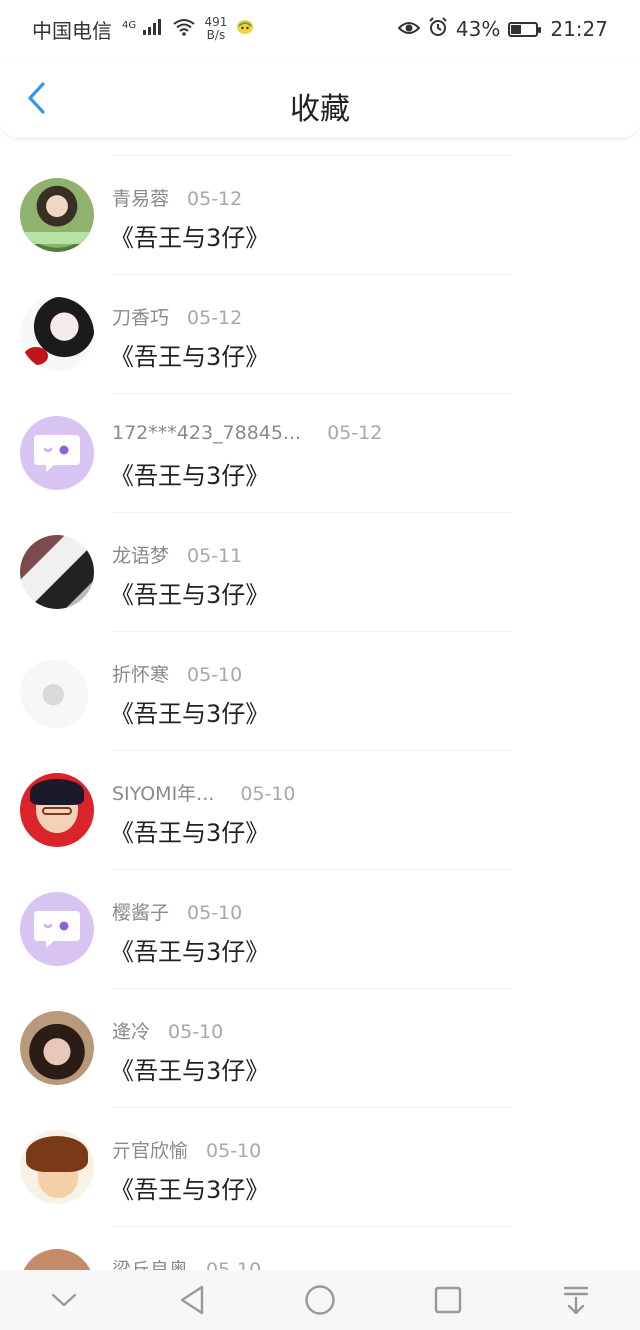 The image size is (640, 1330). I want to click on list-item: 刀香巧 05-12 《吾王与3仔》, so click(320, 334).